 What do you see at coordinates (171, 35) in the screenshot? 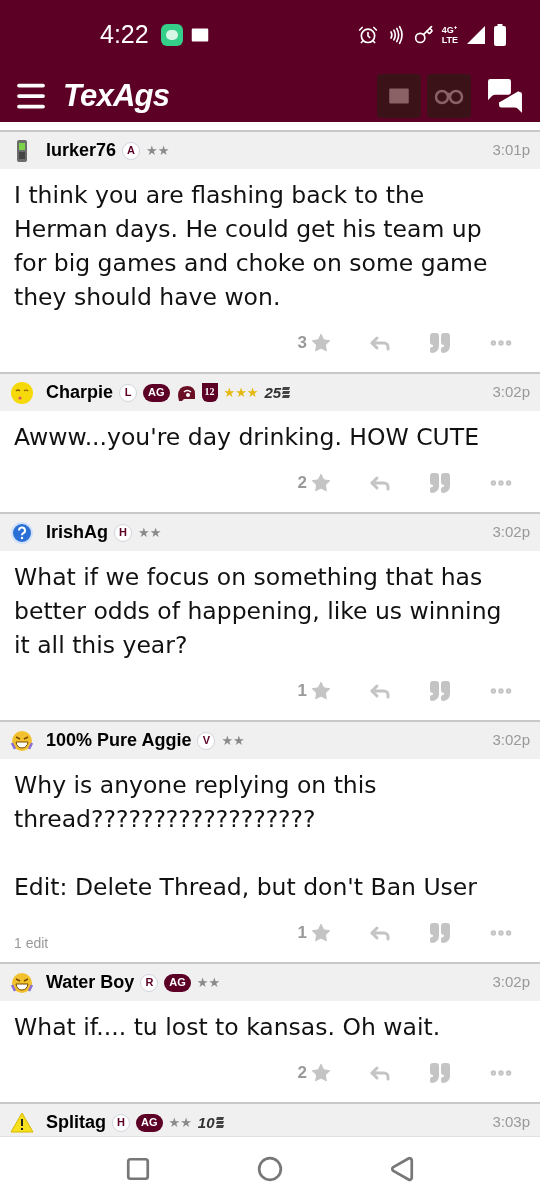
I see `chat-app-icon` at bounding box center [171, 35].